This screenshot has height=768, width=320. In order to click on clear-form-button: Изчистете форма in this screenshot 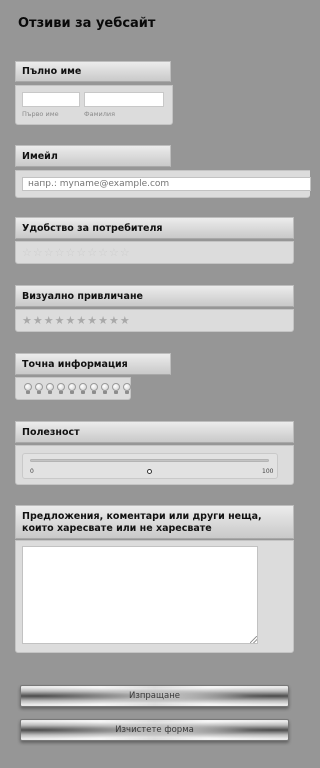, I will do `click(154, 730)`.